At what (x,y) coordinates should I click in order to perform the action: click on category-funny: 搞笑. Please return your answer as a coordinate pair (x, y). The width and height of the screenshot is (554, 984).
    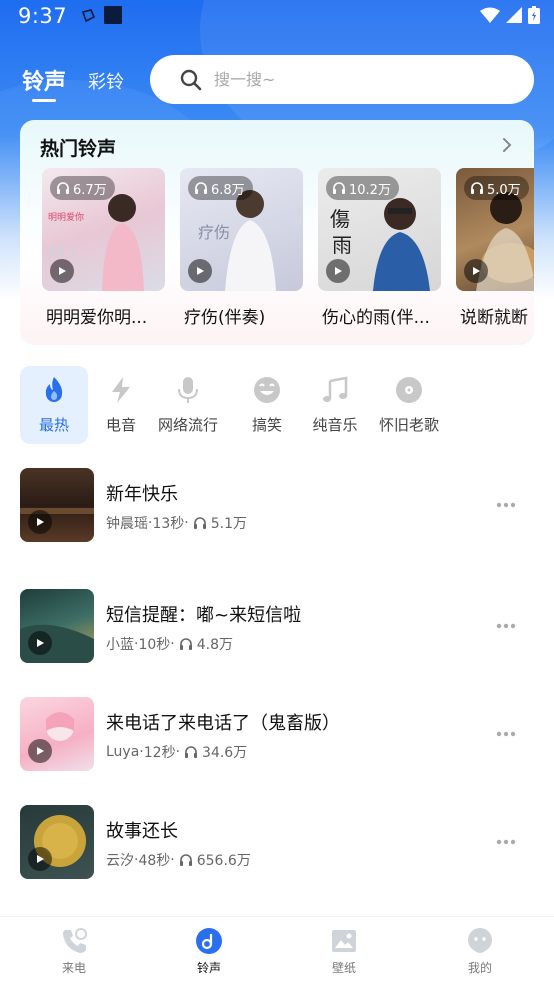
    Looking at the image, I should click on (267, 405).